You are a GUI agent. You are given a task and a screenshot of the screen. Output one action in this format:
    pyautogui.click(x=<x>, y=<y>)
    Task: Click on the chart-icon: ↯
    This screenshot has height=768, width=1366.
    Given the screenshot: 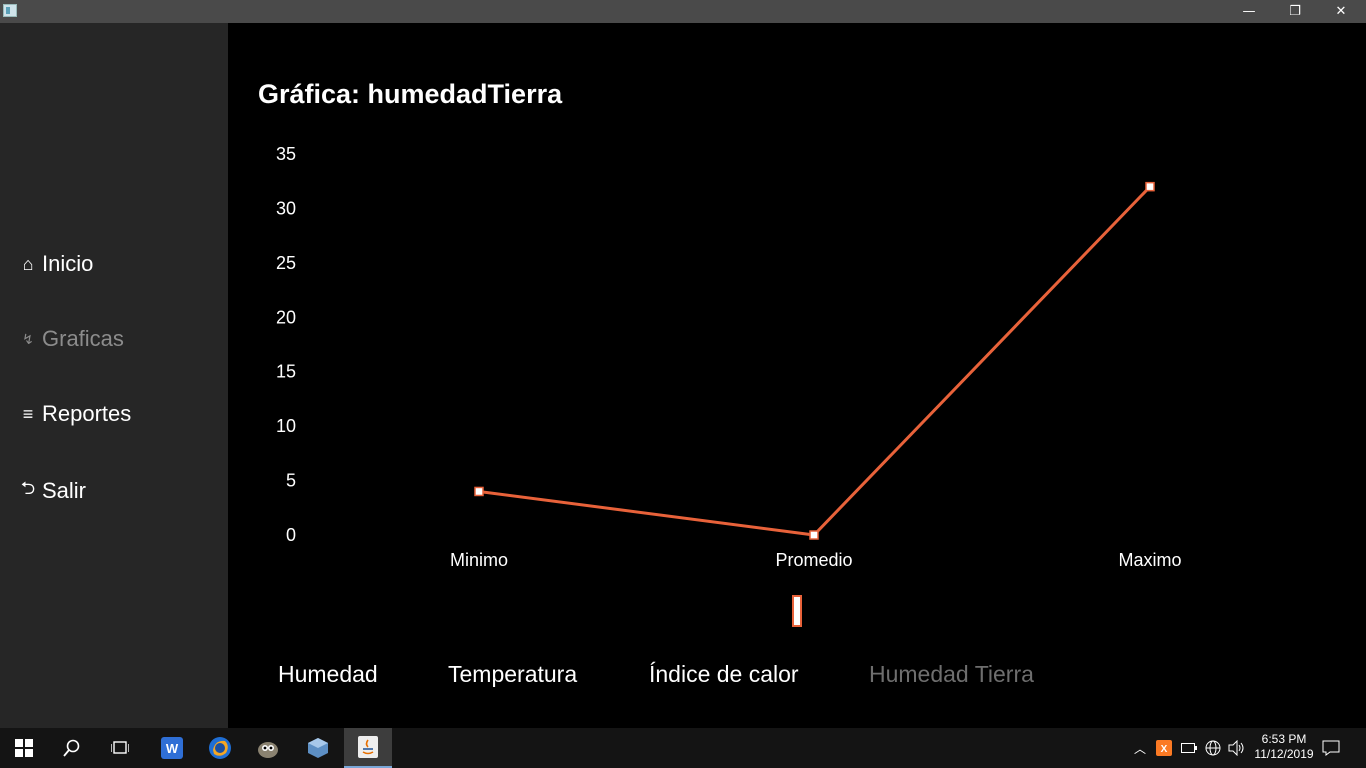 What is the action you would take?
    pyautogui.click(x=28, y=338)
    